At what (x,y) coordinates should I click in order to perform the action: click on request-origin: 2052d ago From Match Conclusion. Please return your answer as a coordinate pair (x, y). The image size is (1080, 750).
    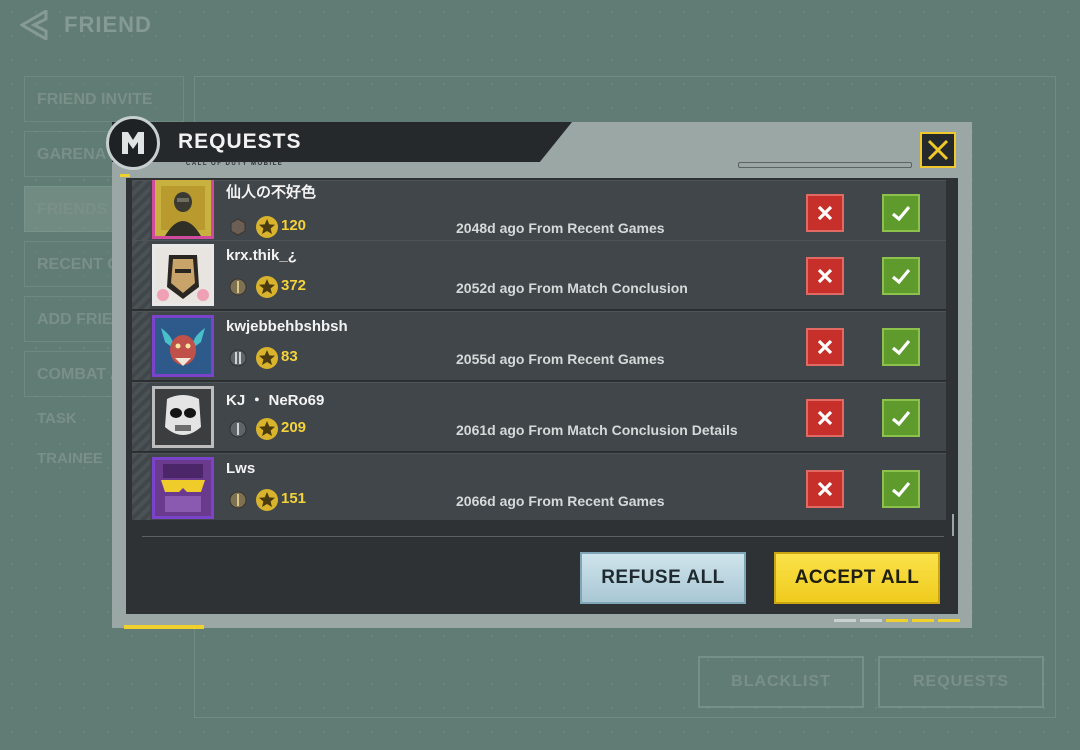
    Looking at the image, I should click on (572, 288).